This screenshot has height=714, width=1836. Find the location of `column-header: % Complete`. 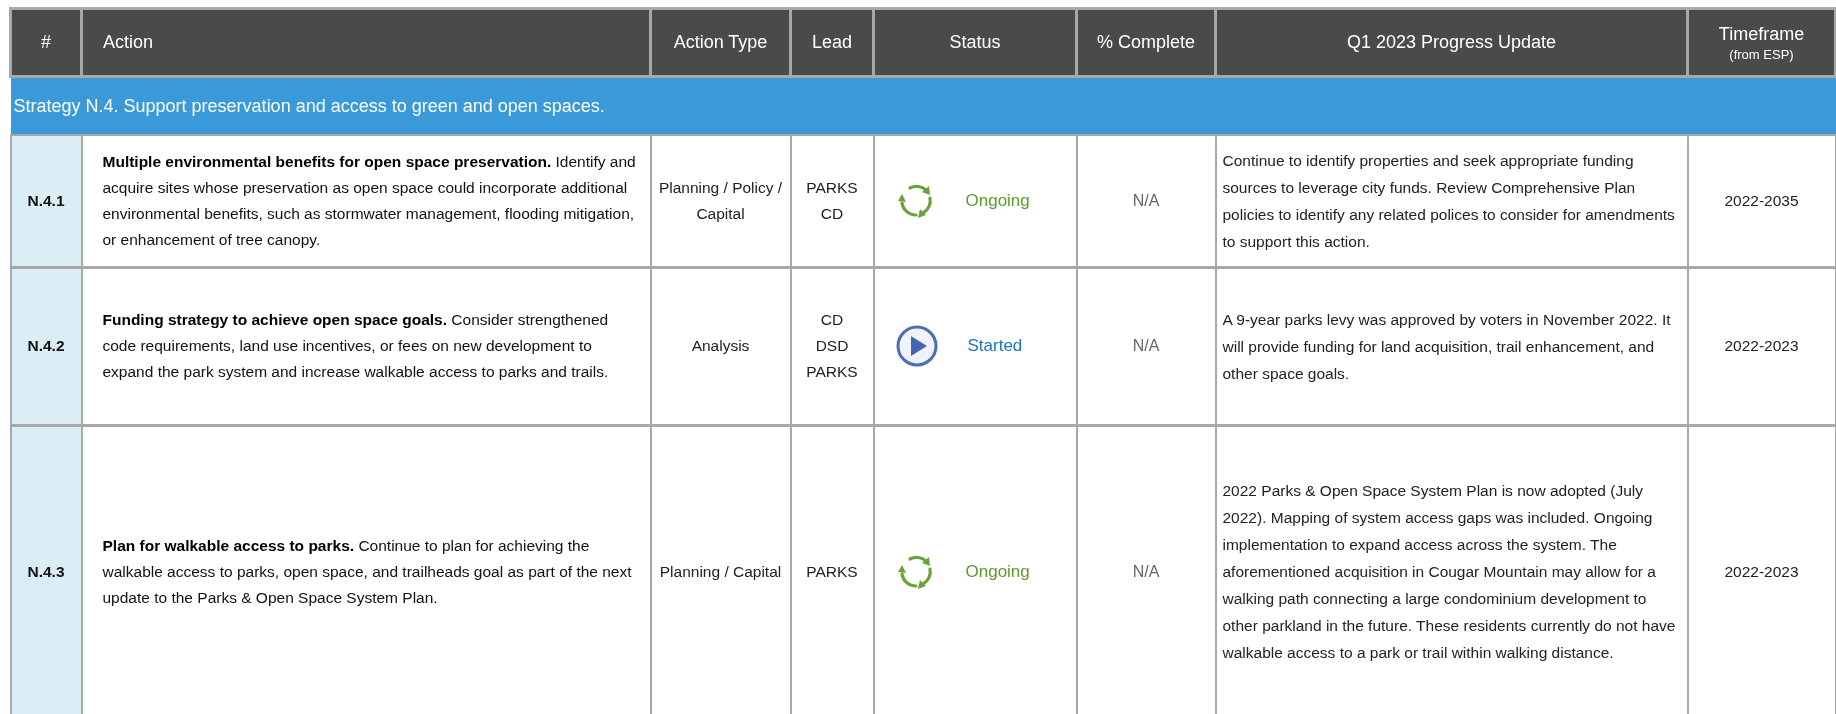

column-header: % Complete is located at coordinates (1146, 42).